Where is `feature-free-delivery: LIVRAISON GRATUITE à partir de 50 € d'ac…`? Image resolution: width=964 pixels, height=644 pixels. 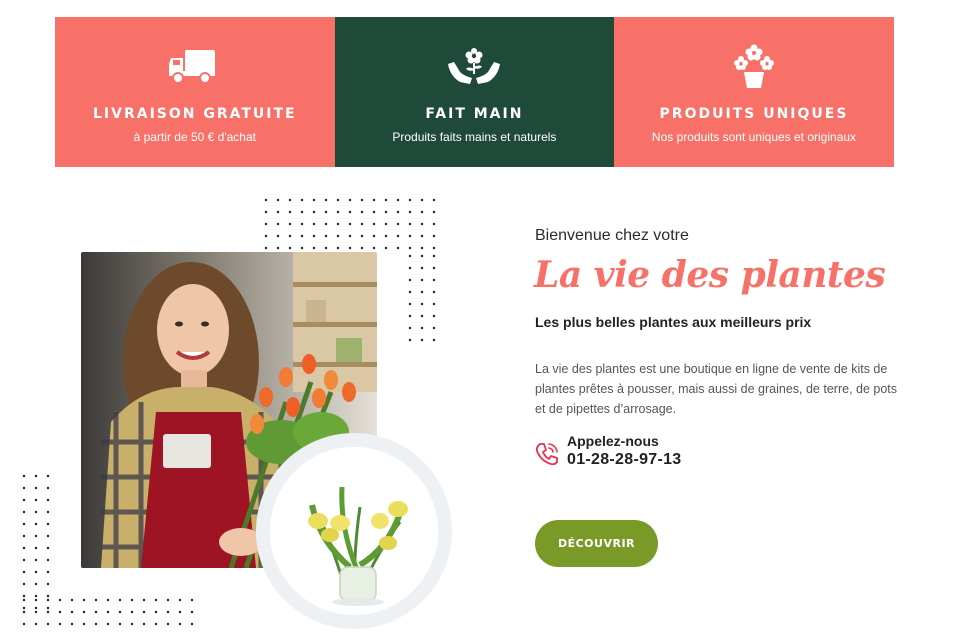
feature-free-delivery: LIVRAISON GRATUITE à partir de 50 € d'ac… is located at coordinates (195, 92).